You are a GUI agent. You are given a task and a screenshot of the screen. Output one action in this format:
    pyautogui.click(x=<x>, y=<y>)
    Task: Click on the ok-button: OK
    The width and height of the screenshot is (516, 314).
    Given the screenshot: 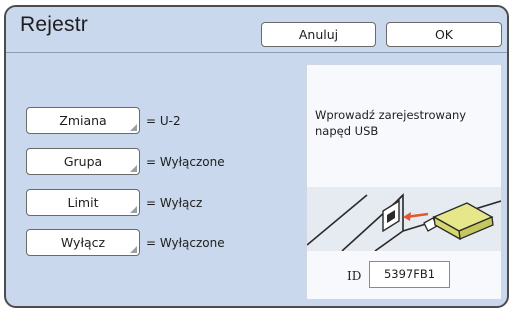 What is the action you would take?
    pyautogui.click(x=444, y=34)
    